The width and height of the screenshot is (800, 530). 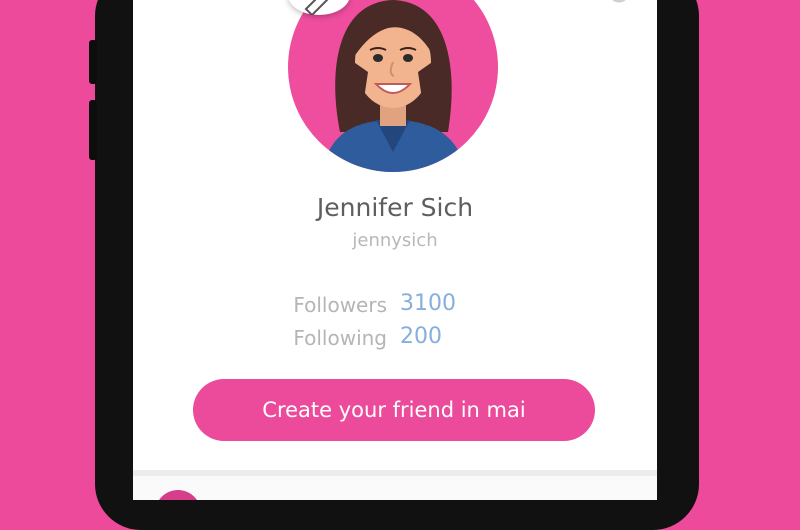 I want to click on profile-name: Jennifer Sich, so click(x=395, y=207).